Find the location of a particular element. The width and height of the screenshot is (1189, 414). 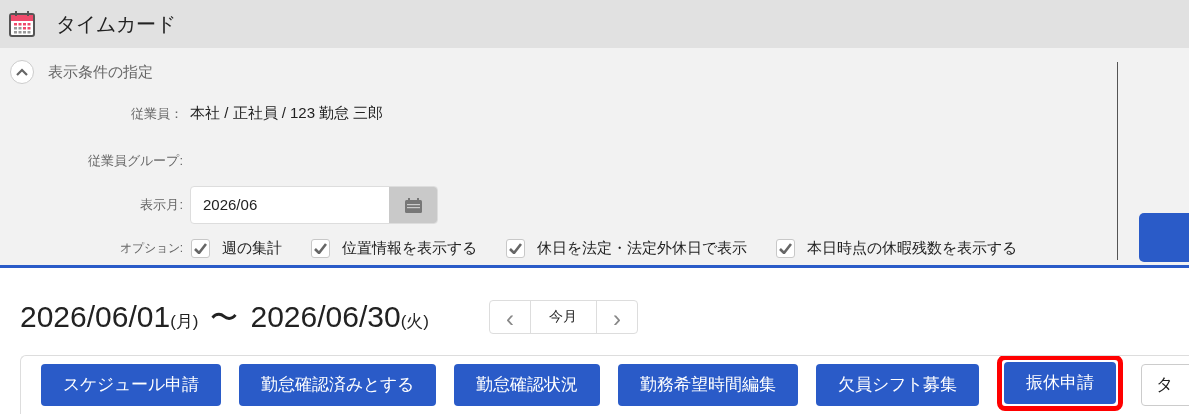

period-start: 2026/06/01 is located at coordinates (95, 317).